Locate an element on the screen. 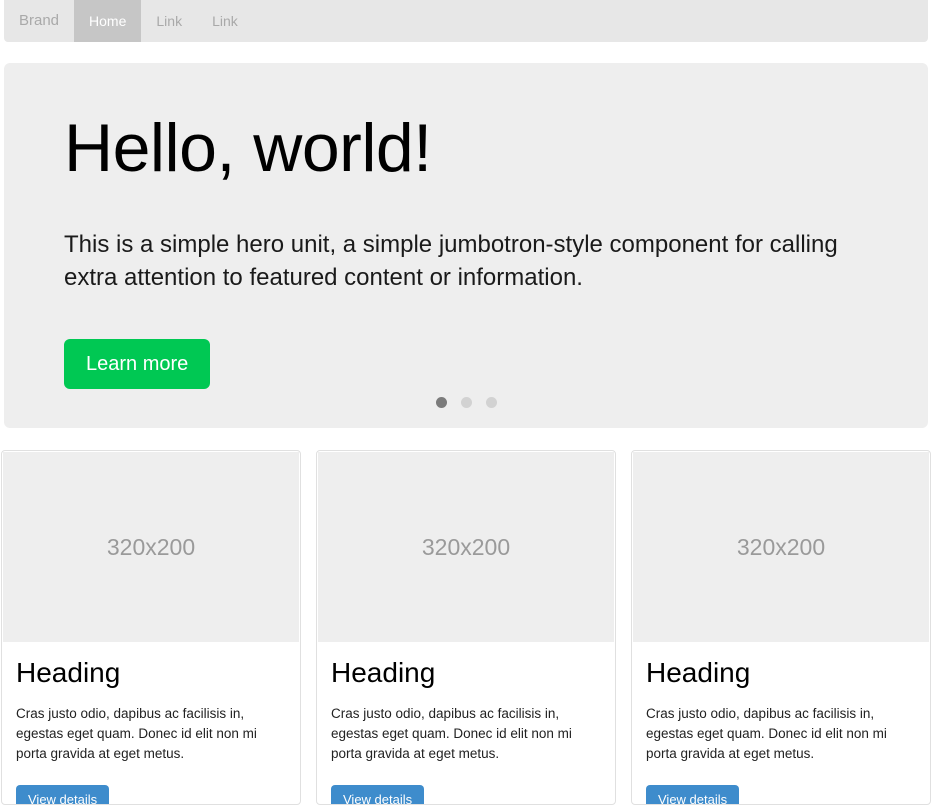 Image resolution: width=947 pixels, height=807 pixels. navbar: Brand Home Link Link is located at coordinates (466, 21).